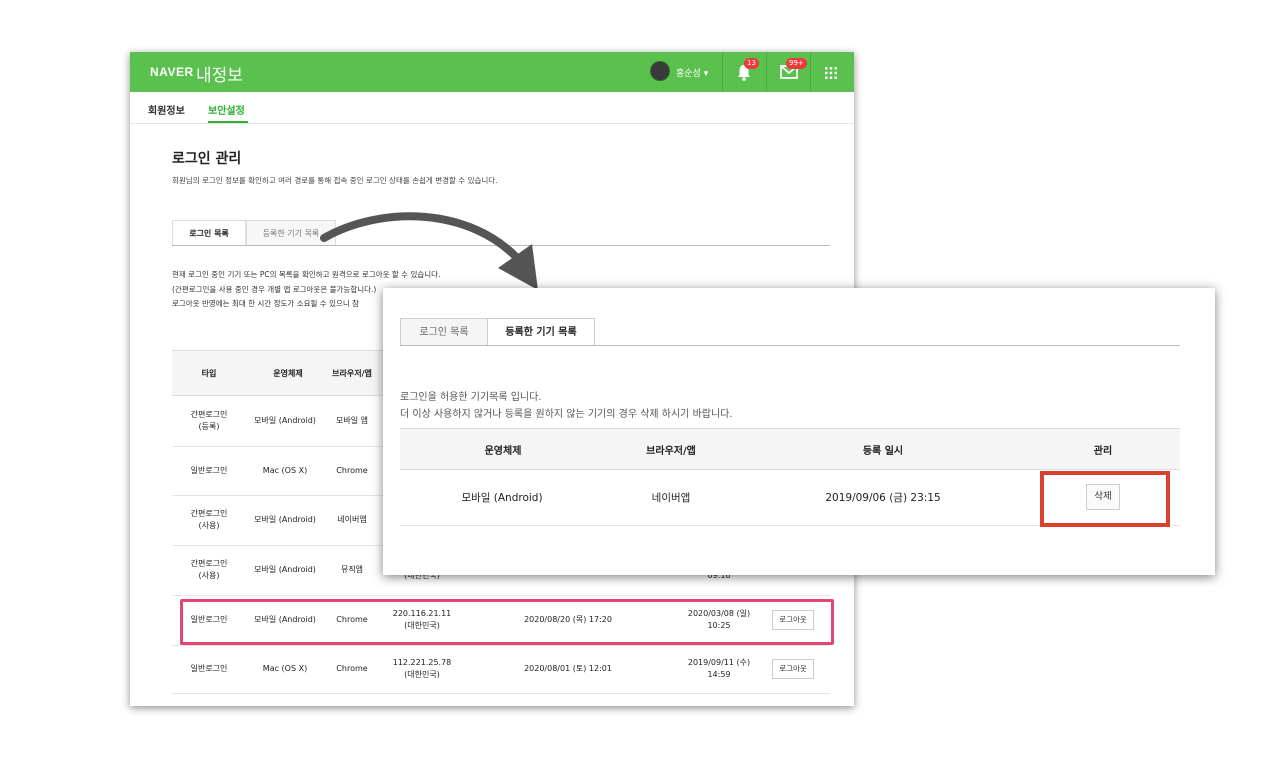 The height and width of the screenshot is (768, 1280). Describe the element at coordinates (692, 72) in the screenshot. I see `username-menu: 홍순성 ▾` at that location.